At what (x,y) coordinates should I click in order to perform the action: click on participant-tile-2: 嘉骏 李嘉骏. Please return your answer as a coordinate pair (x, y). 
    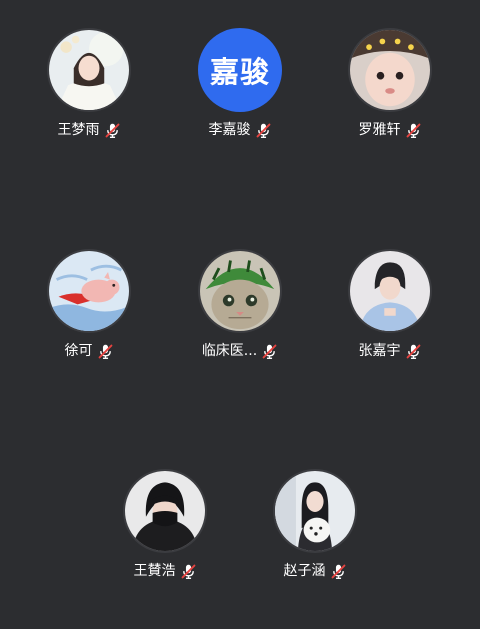
    Looking at the image, I should click on (240, 84).